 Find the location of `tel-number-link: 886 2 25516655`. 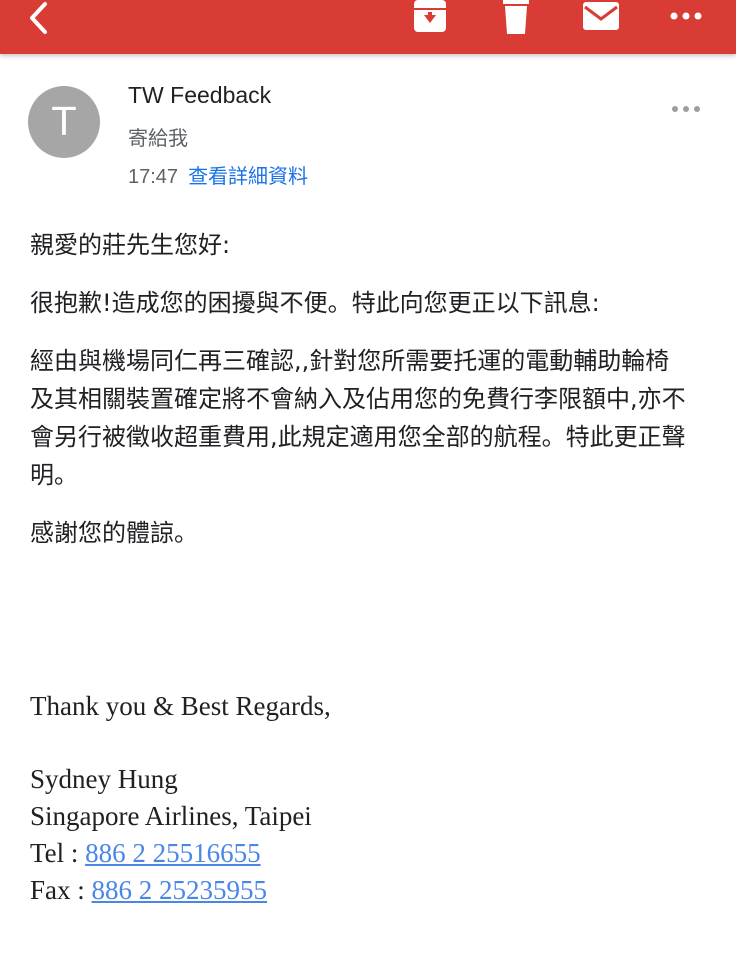

tel-number-link: 886 2 25516655 is located at coordinates (173, 853).